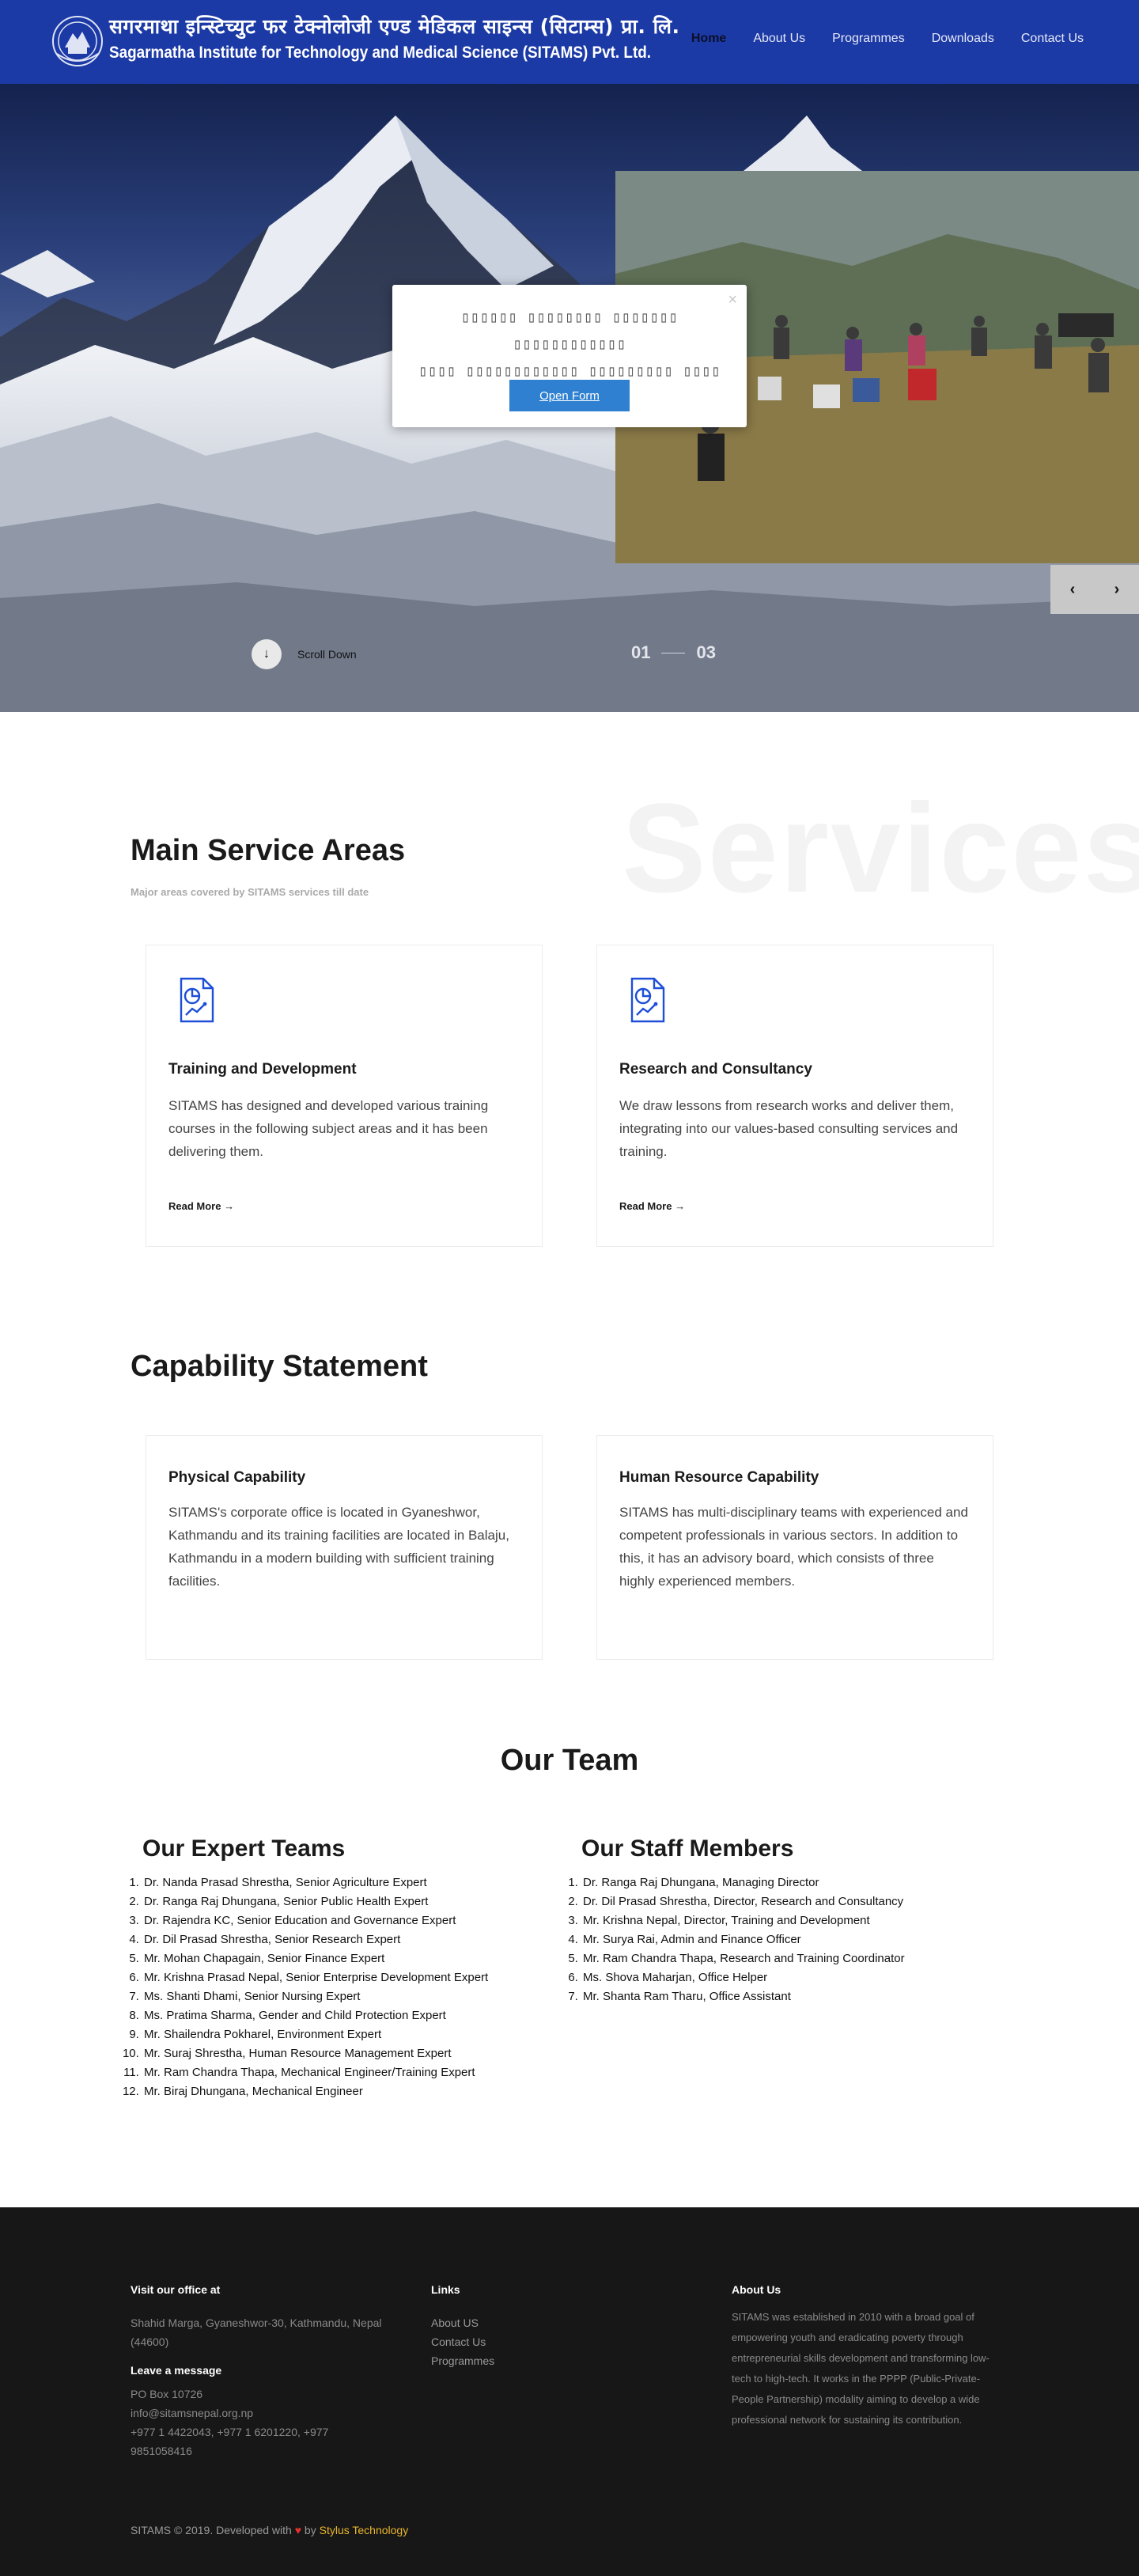  What do you see at coordinates (244, 1848) in the screenshot?
I see `expert-teams-title: Our Expert Teams` at bounding box center [244, 1848].